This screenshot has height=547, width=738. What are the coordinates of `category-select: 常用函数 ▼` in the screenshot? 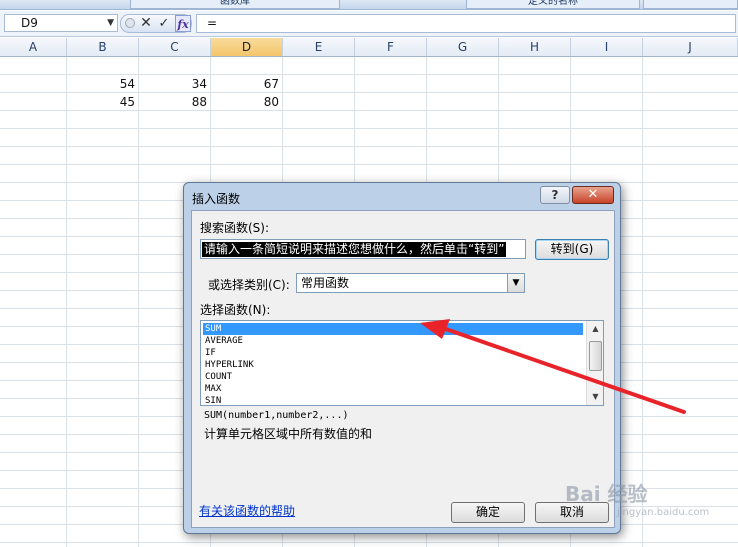 It's located at (410, 283).